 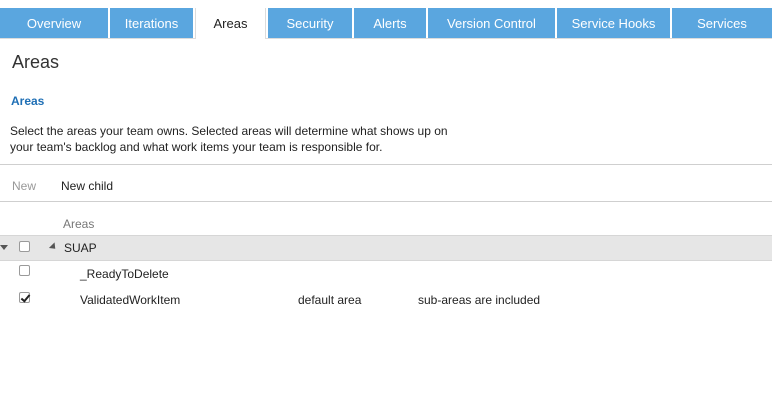 I want to click on default-area-label: default area, so click(x=330, y=300).